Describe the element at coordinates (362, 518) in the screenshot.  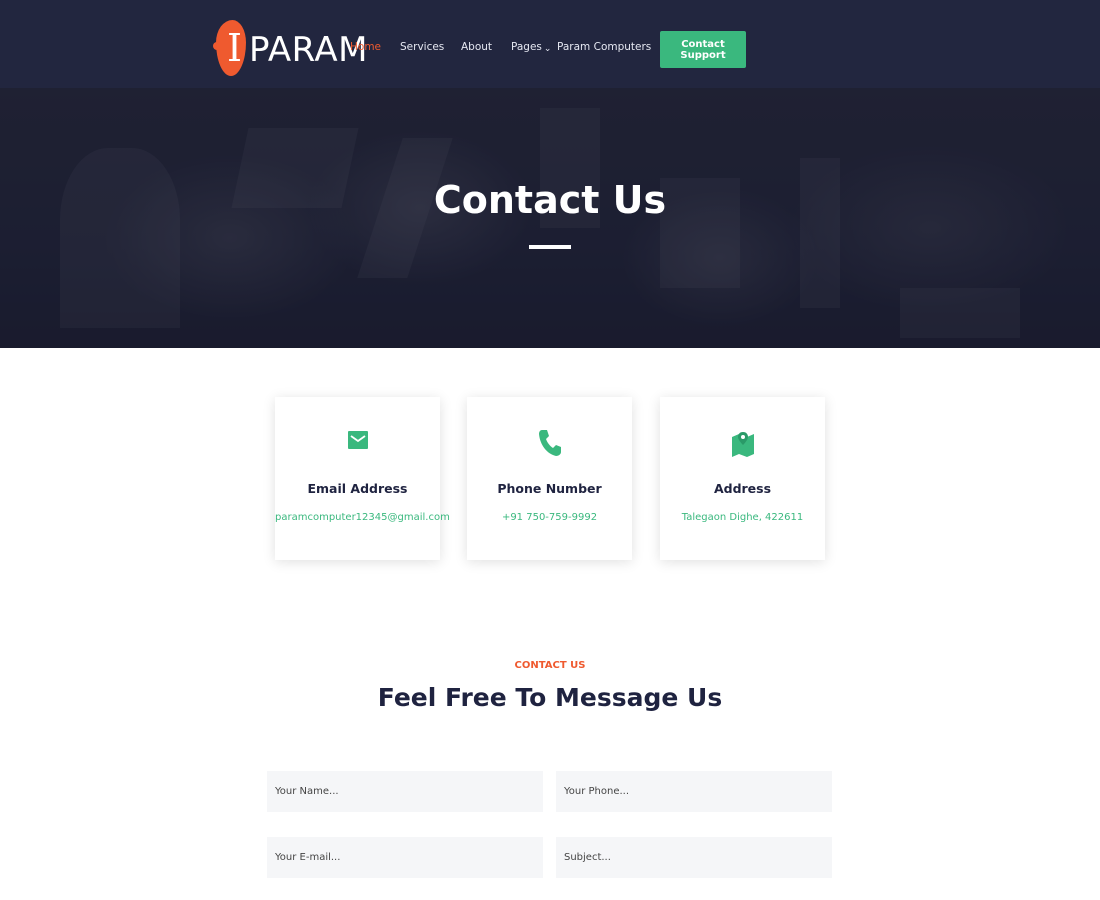
I see `email-value: paramcomputer12345@gmail.com` at that location.